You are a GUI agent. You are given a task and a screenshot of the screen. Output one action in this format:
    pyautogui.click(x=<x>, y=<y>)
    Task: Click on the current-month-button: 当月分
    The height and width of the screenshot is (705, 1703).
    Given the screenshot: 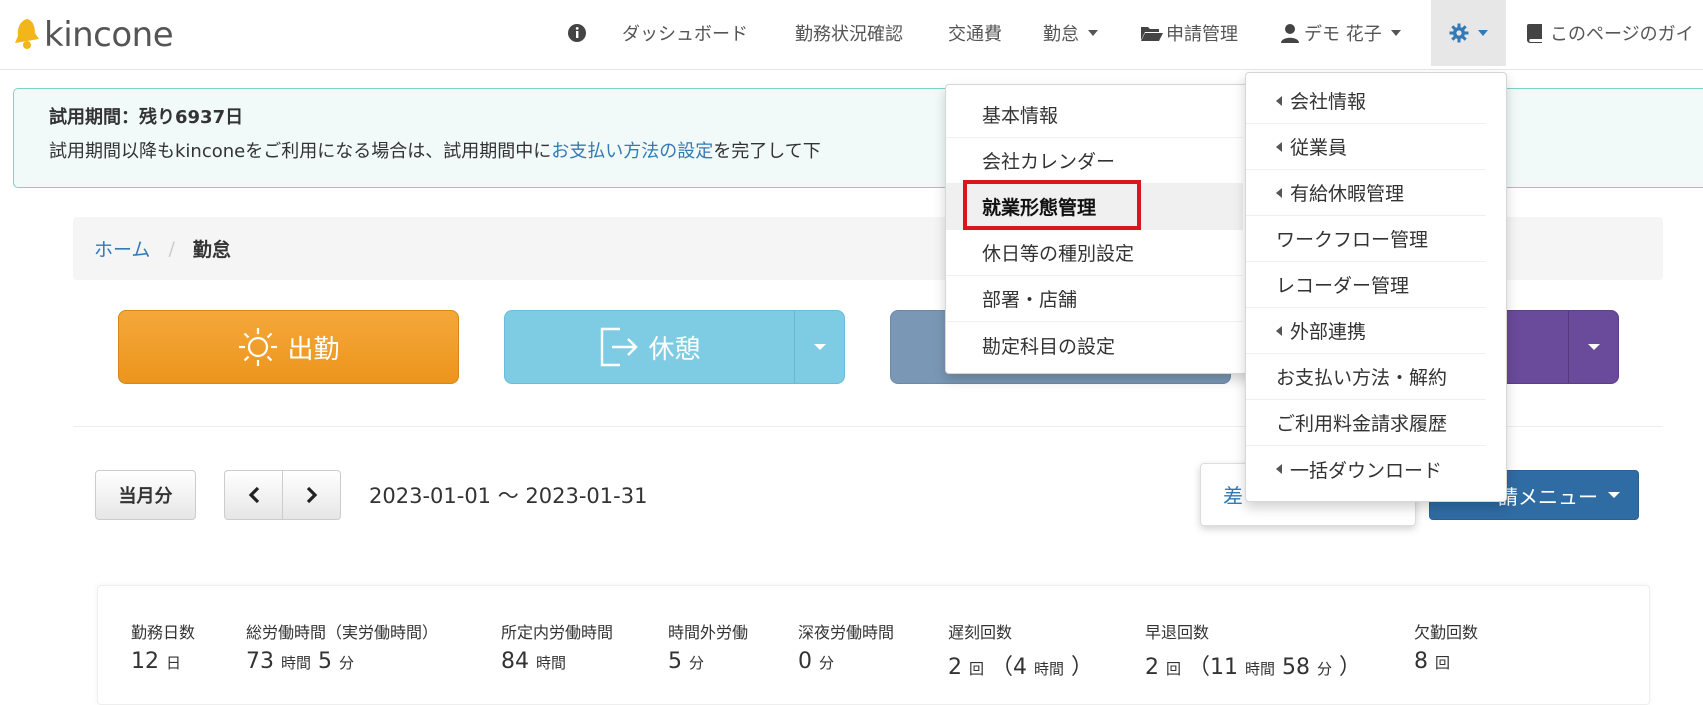 What is the action you would take?
    pyautogui.click(x=145, y=495)
    